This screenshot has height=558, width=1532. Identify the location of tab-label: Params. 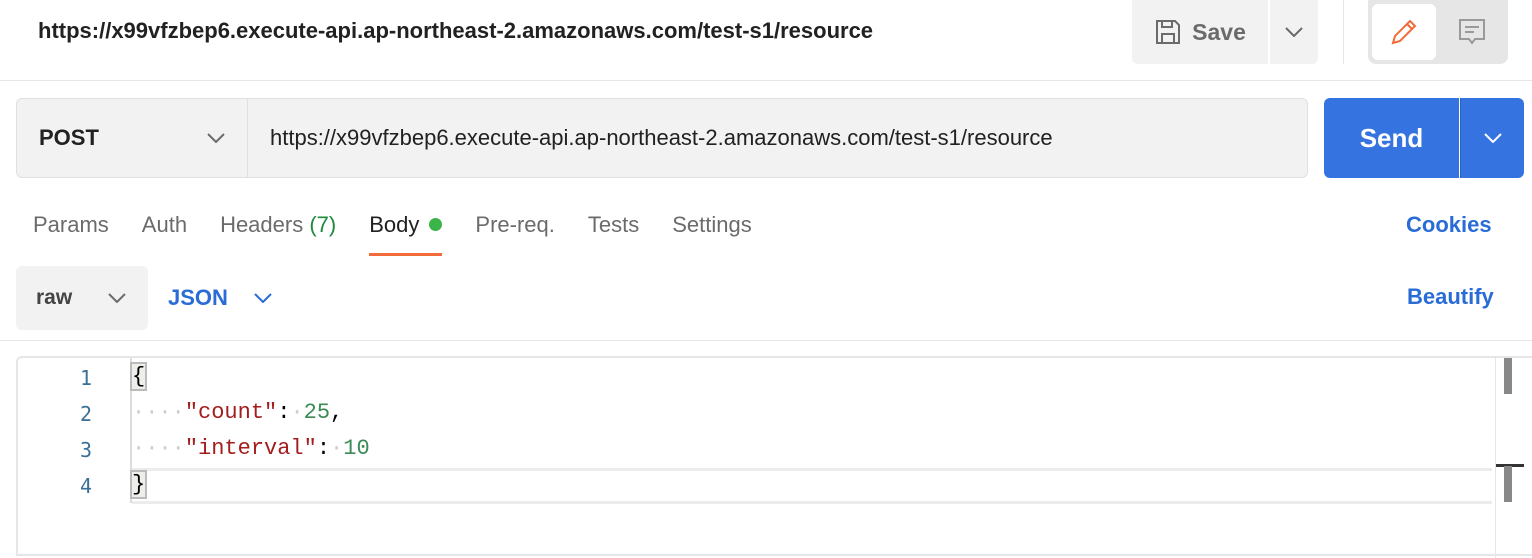
(71, 224).